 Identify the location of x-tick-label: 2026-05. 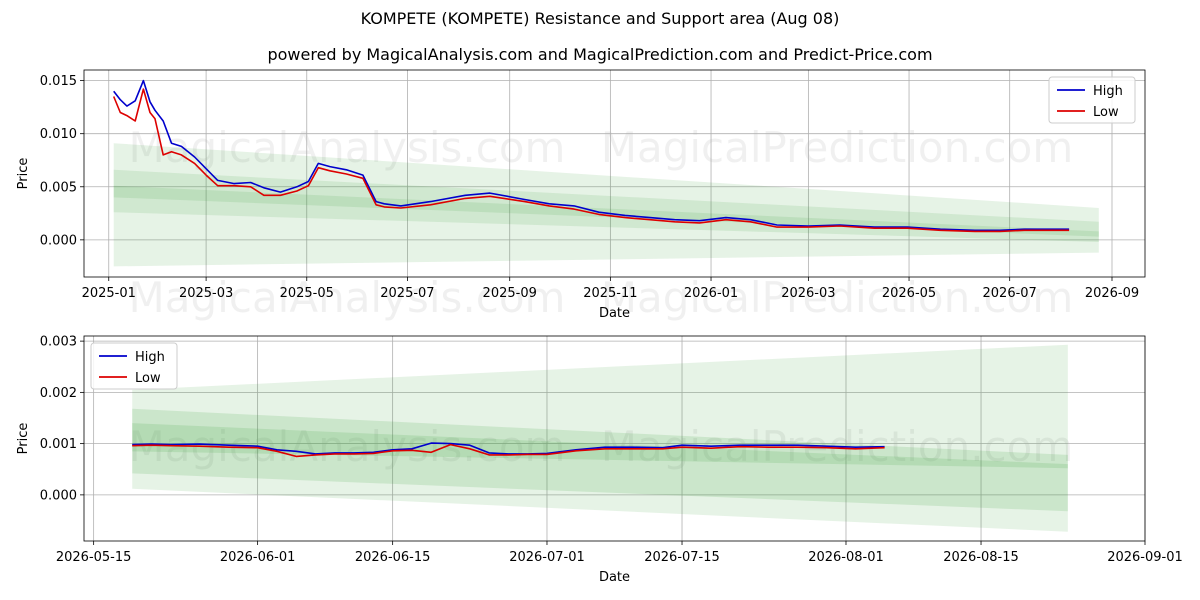
(909, 293).